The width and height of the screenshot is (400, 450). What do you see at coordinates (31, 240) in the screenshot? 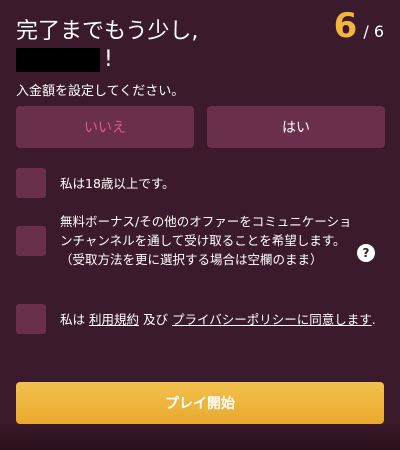
I see `marketing-checkbox` at bounding box center [31, 240].